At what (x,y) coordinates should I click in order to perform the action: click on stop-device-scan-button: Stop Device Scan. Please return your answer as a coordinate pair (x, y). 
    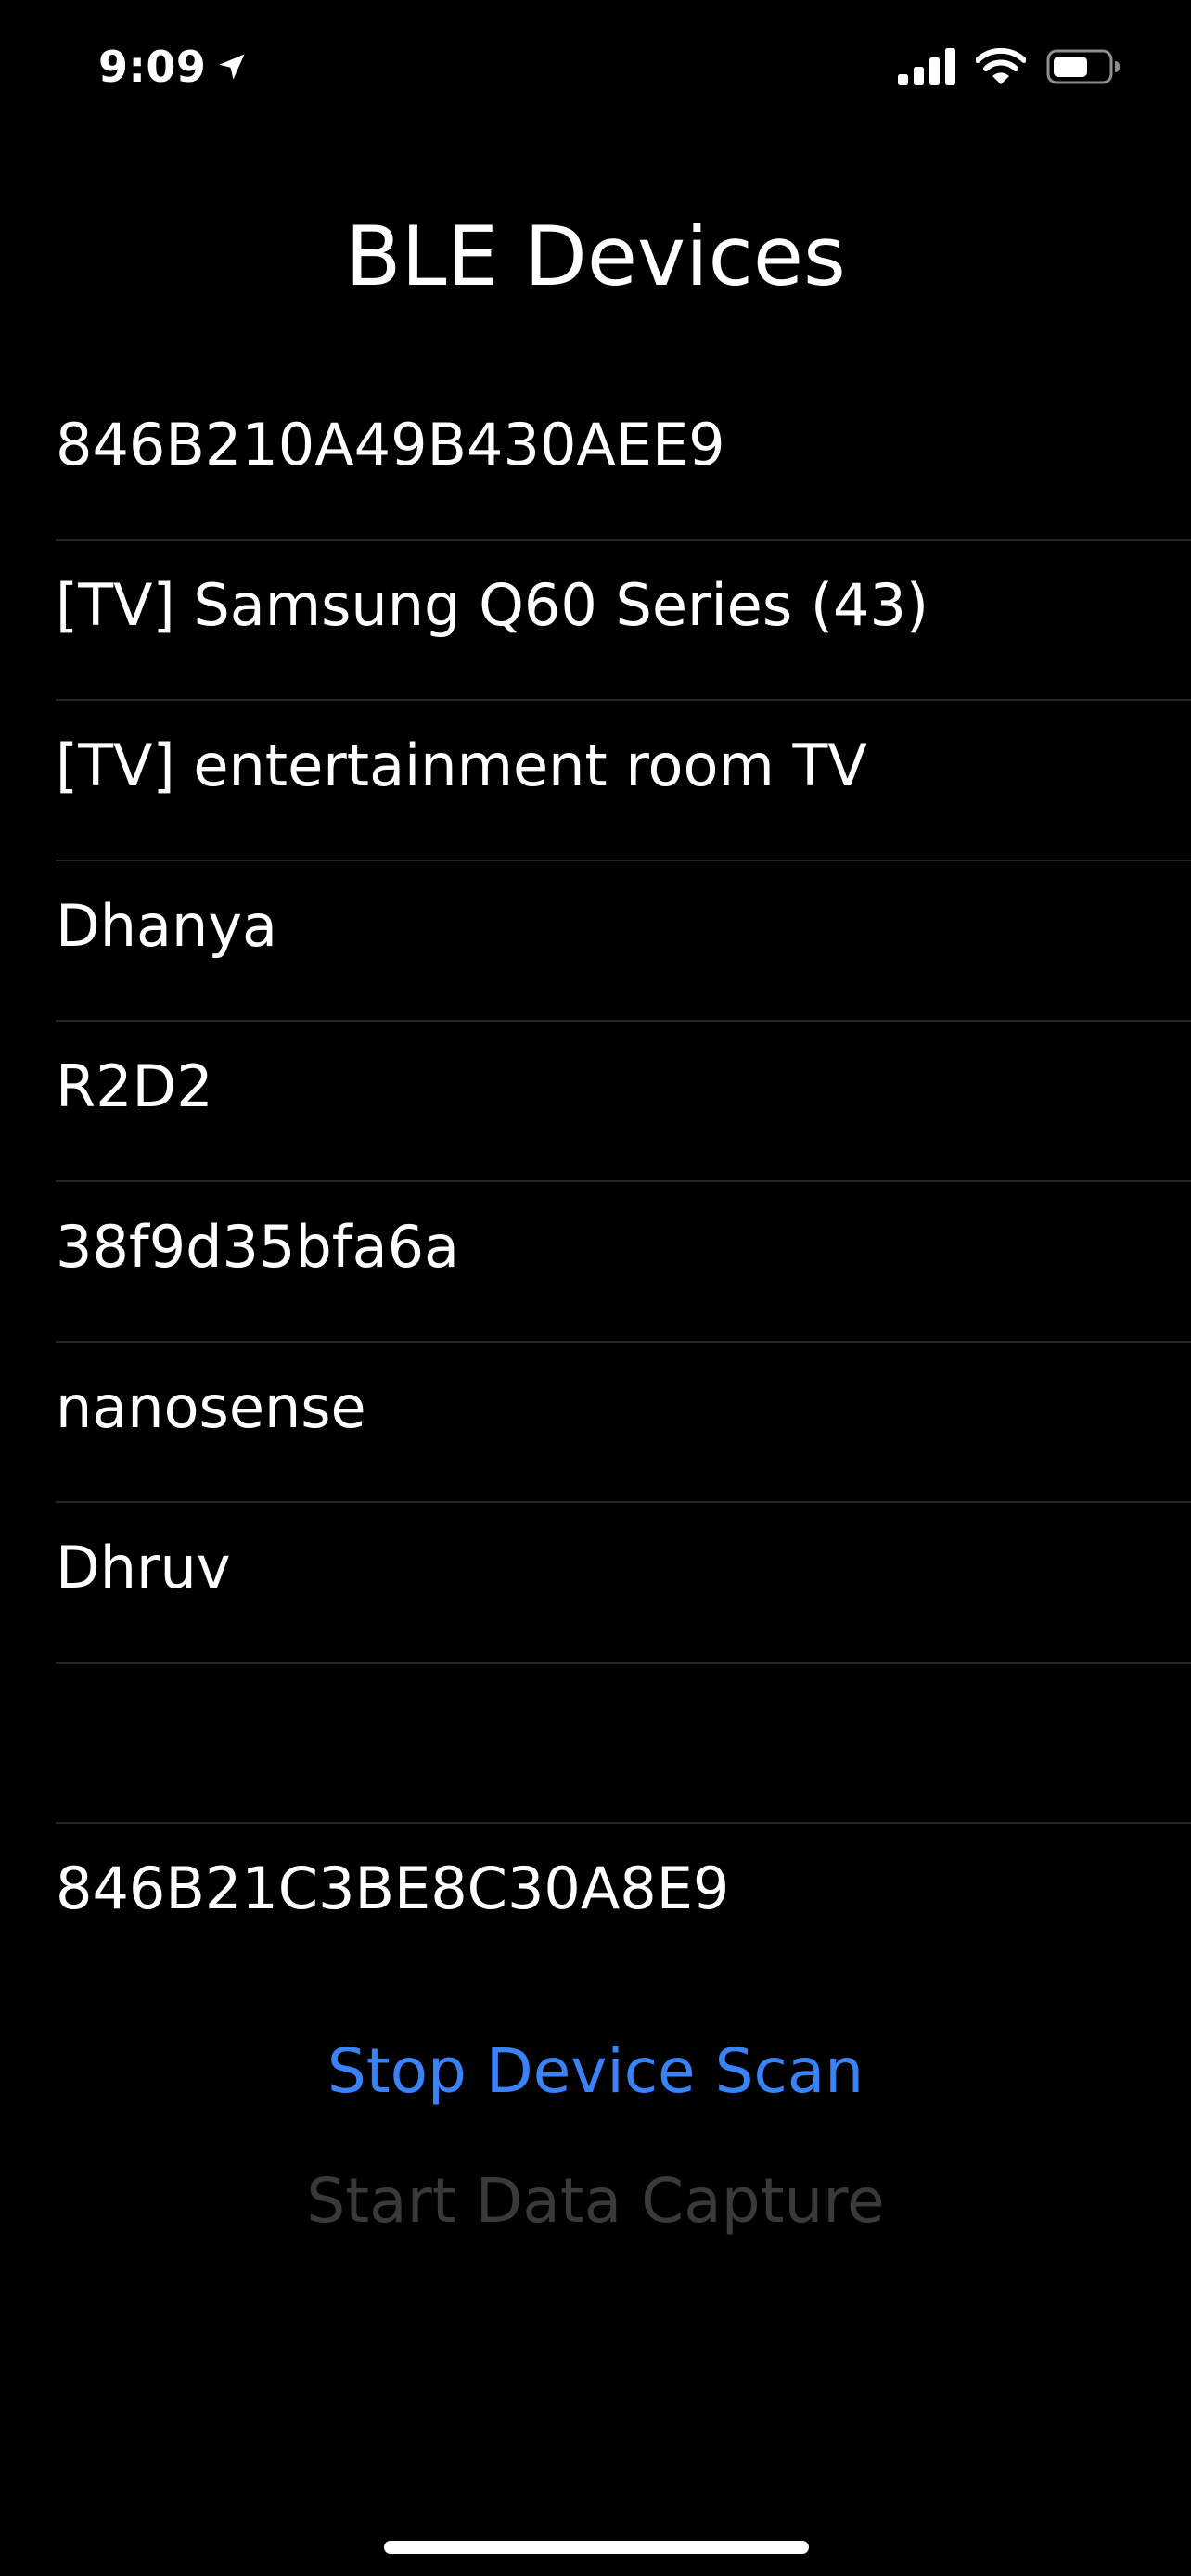
    Looking at the image, I should click on (595, 2072).